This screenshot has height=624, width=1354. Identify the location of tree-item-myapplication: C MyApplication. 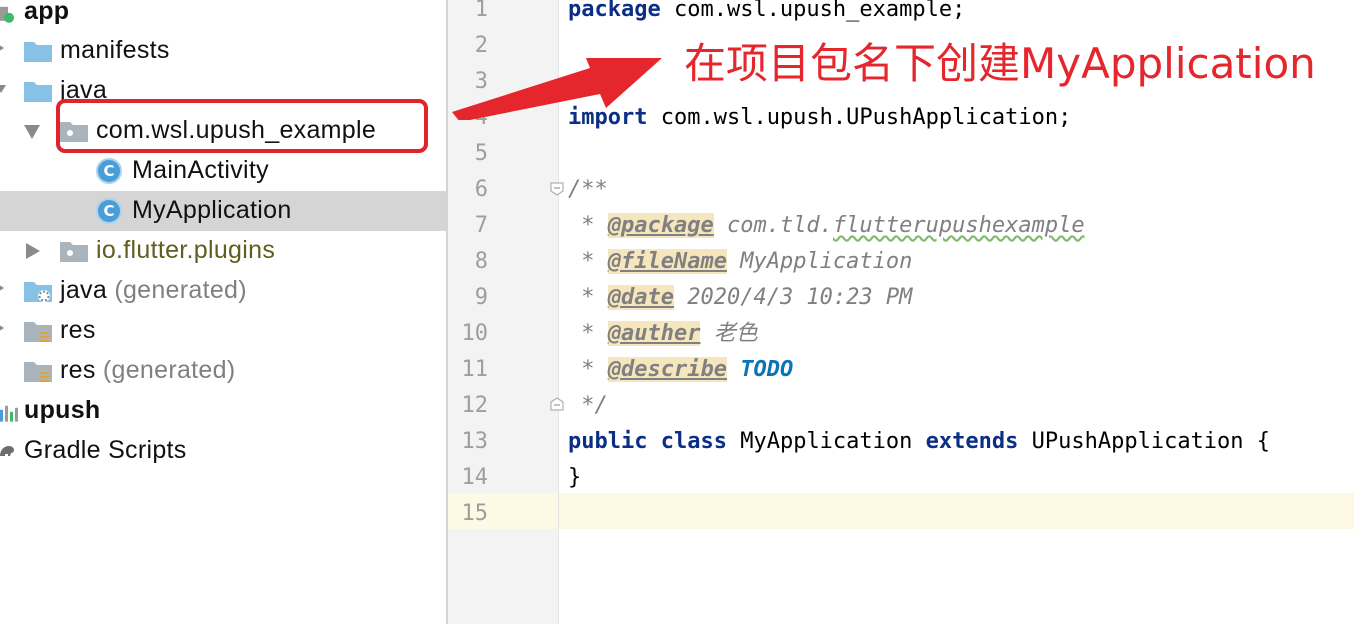
(223, 211).